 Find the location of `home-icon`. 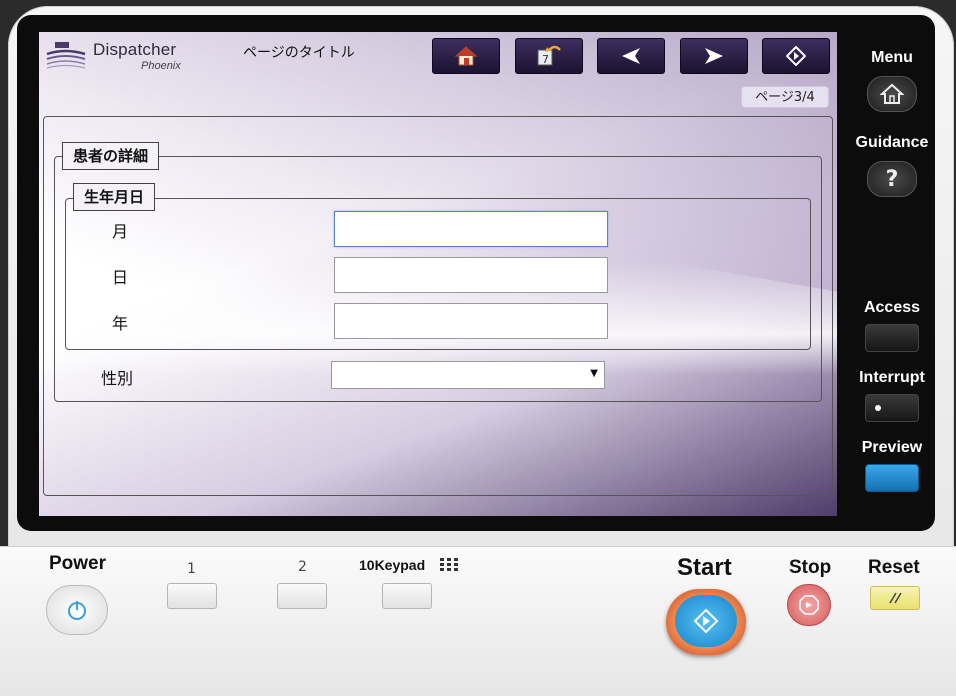

home-icon is located at coordinates (466, 56).